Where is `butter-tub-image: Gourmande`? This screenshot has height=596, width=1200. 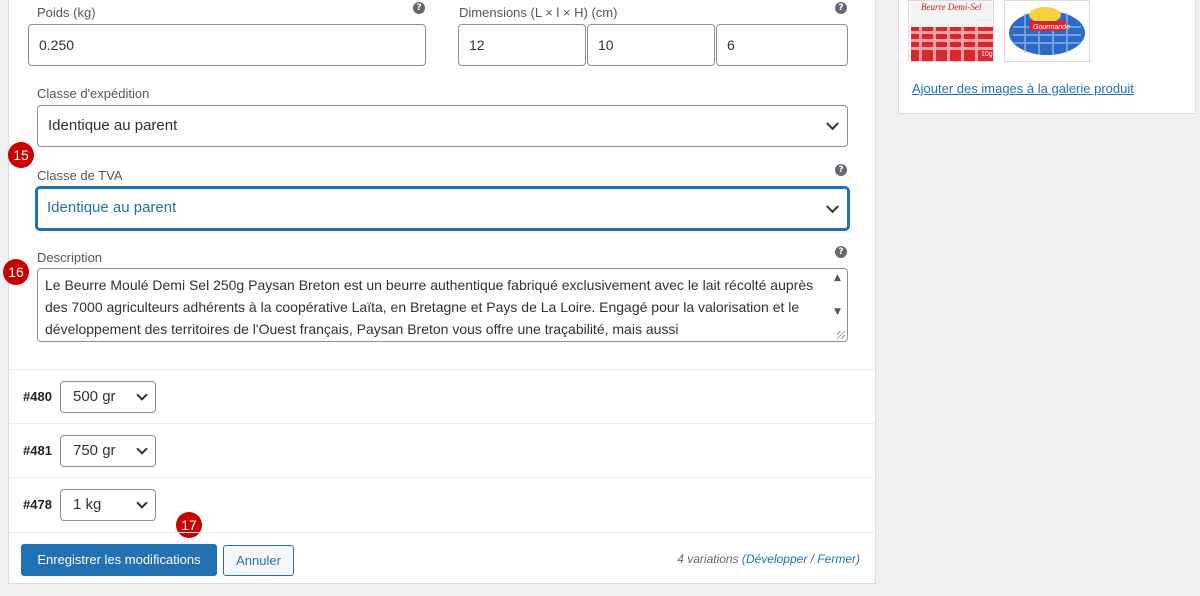 butter-tub-image: Gourmande is located at coordinates (1047, 31).